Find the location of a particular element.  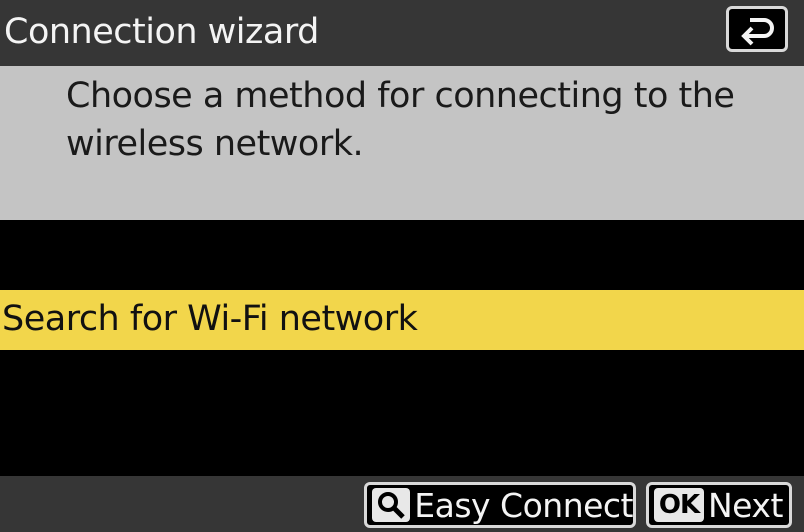

next-button: OK Next is located at coordinates (719, 505).